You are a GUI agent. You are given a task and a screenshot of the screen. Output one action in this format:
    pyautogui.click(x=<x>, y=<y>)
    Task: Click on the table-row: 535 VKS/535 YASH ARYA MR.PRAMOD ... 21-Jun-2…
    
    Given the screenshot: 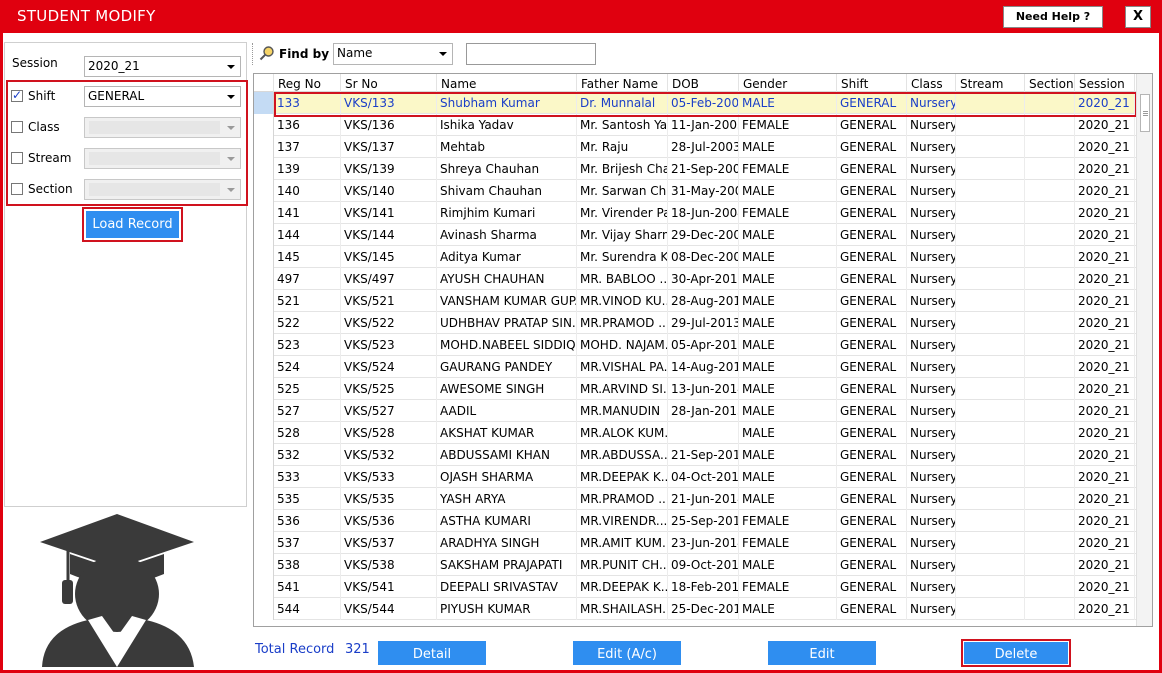 What is the action you would take?
    pyautogui.click(x=695, y=499)
    